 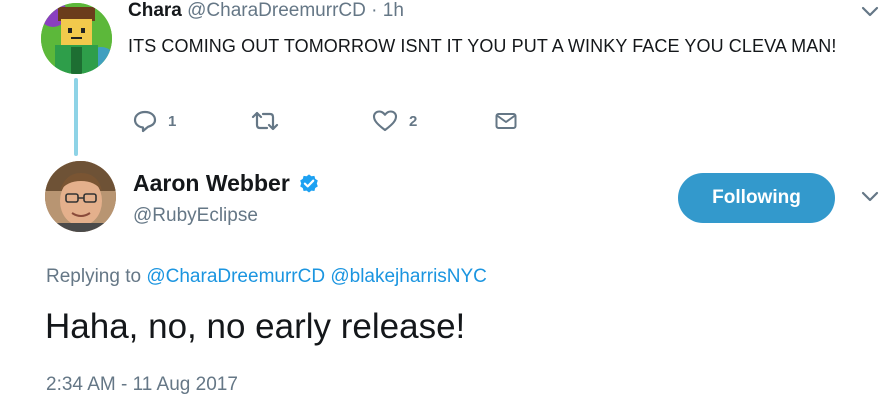 What do you see at coordinates (408, 276) in the screenshot?
I see `replying-to-mention: @blakejharrisNYC` at bounding box center [408, 276].